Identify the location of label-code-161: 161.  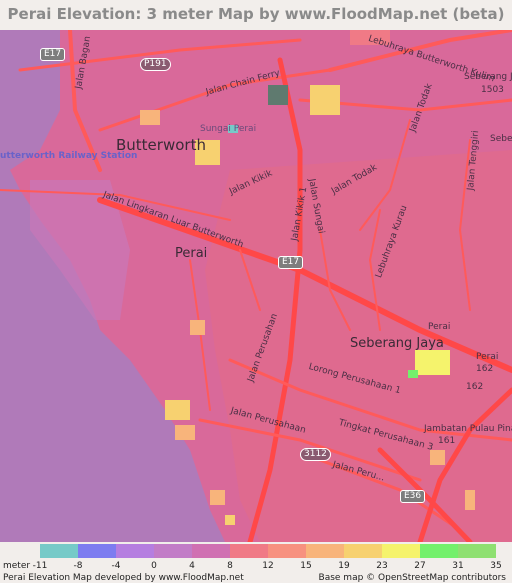
(447, 441).